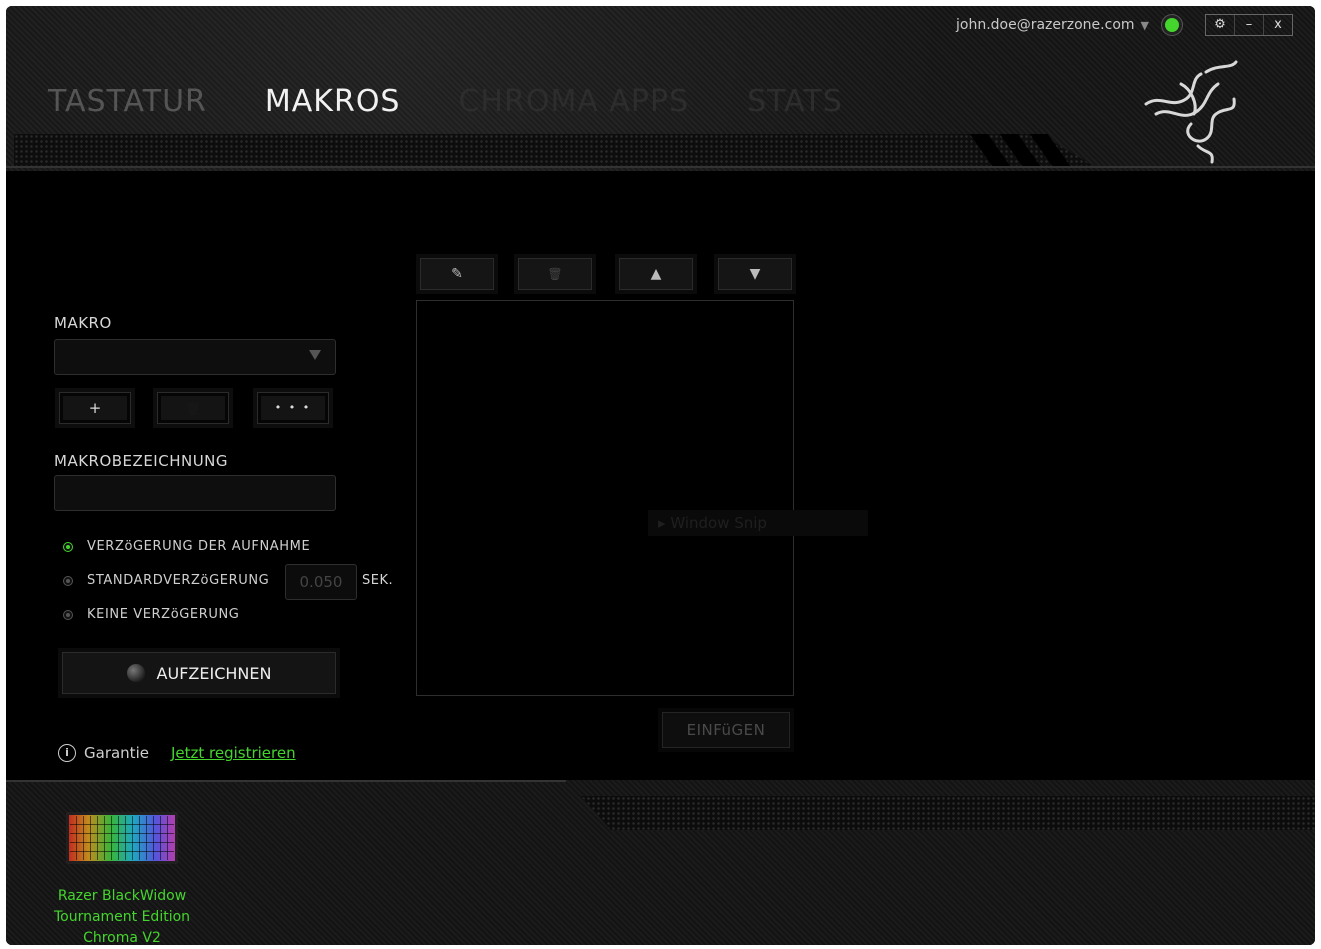 This screenshot has width=1321, height=949. What do you see at coordinates (605, 498) in the screenshot?
I see `macro-event-list` at bounding box center [605, 498].